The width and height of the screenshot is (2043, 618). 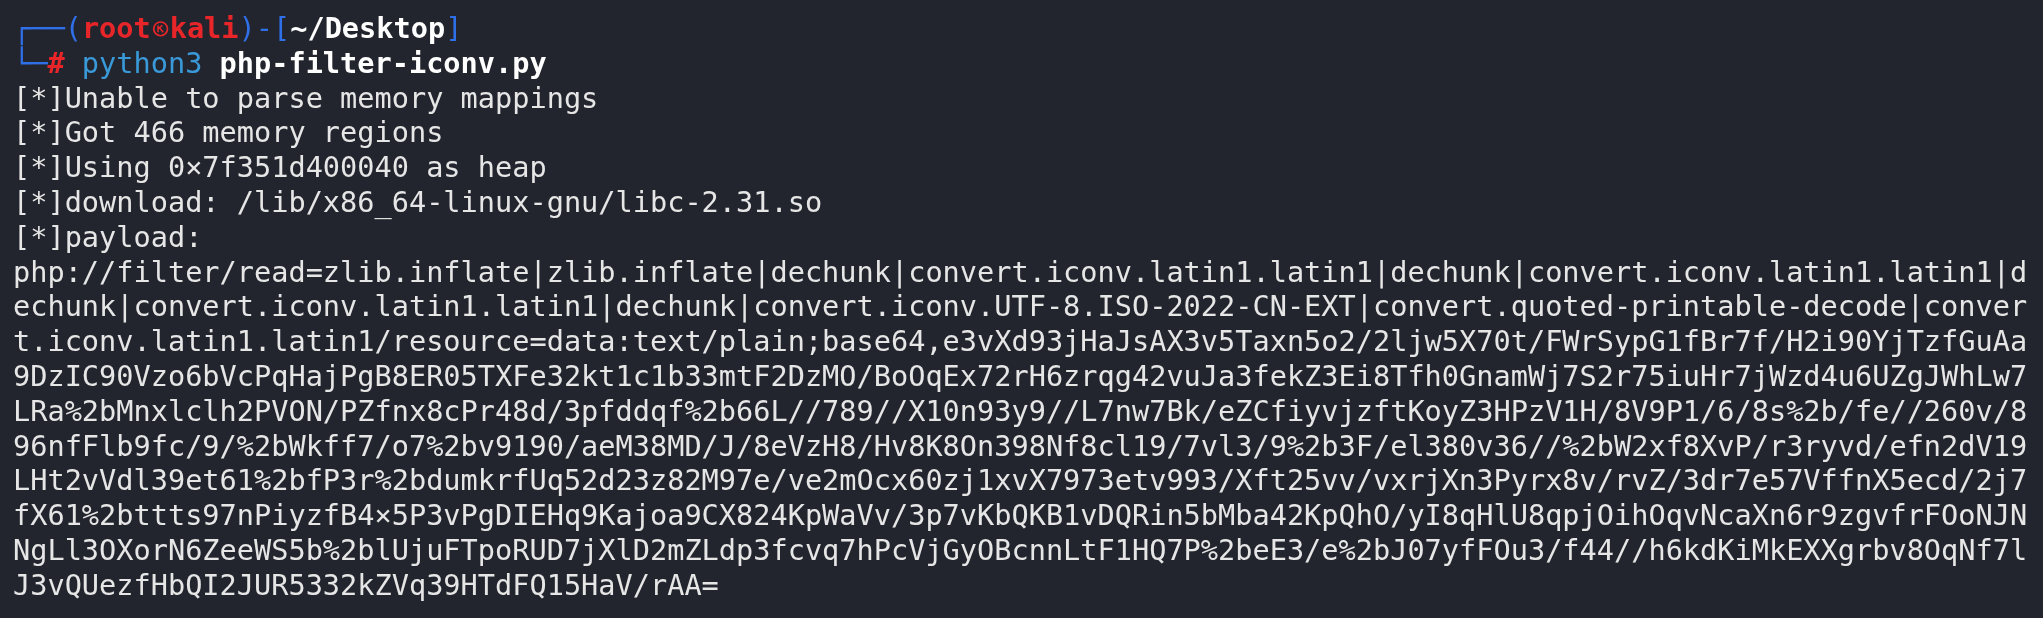 What do you see at coordinates (47, 28) in the screenshot?
I see `prompt-frame: ┌──(` at bounding box center [47, 28].